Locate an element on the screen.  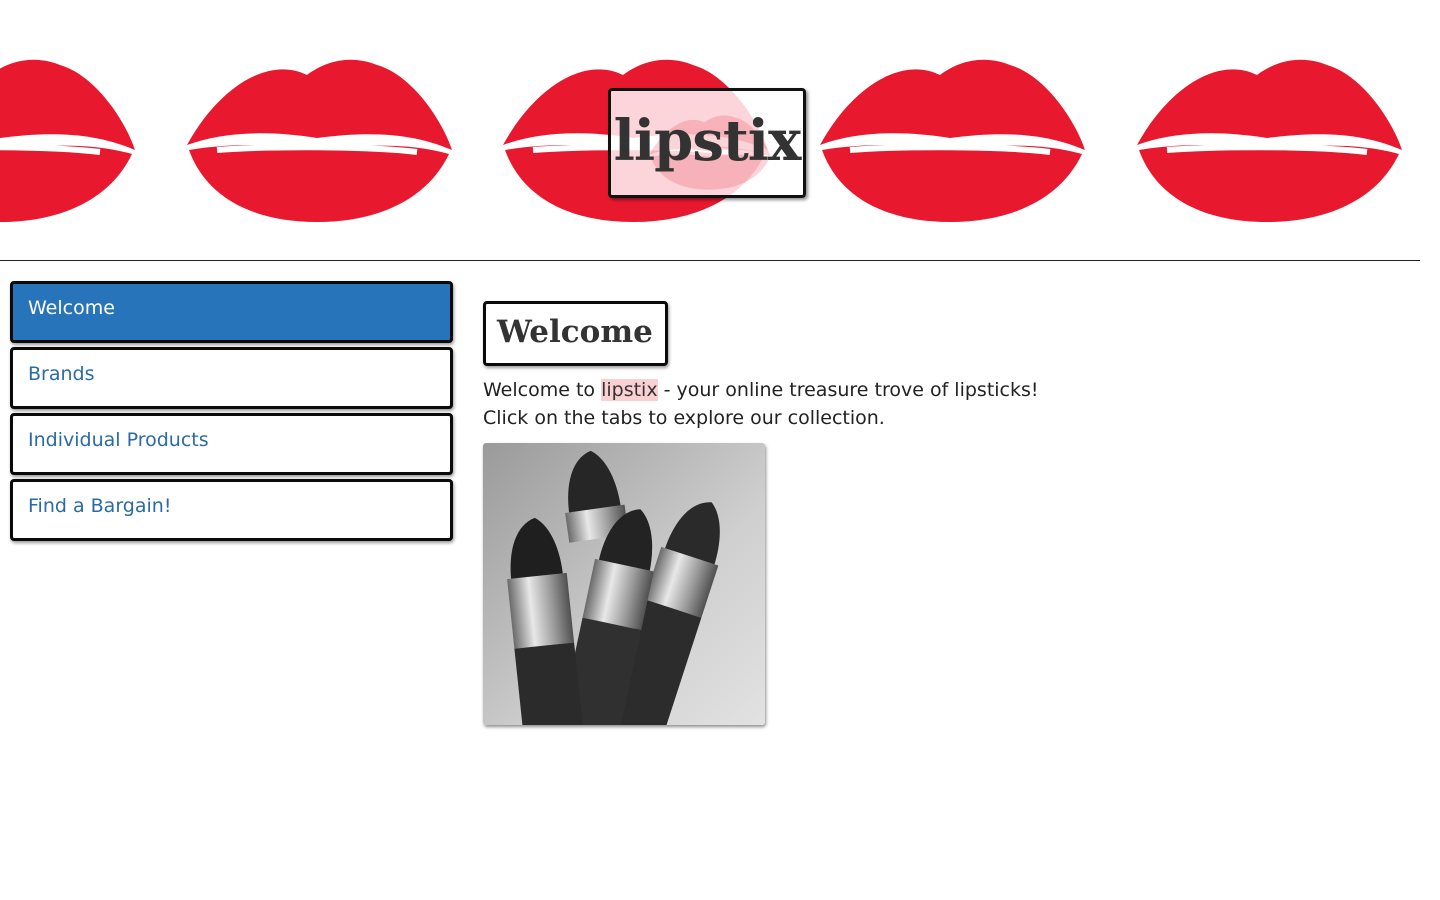
tab-individual-products: Individual Products is located at coordinates (231, 444).